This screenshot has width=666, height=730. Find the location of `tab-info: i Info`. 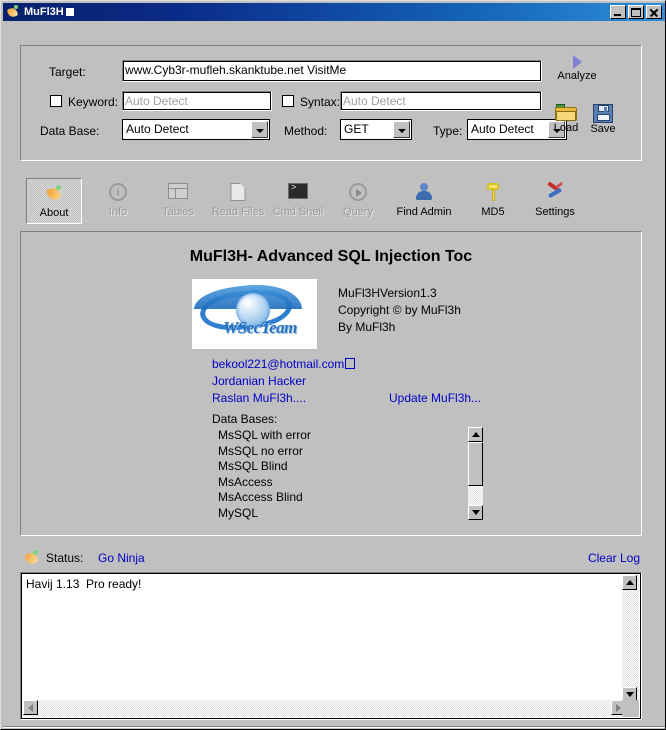

tab-info: i Info is located at coordinates (118, 201).